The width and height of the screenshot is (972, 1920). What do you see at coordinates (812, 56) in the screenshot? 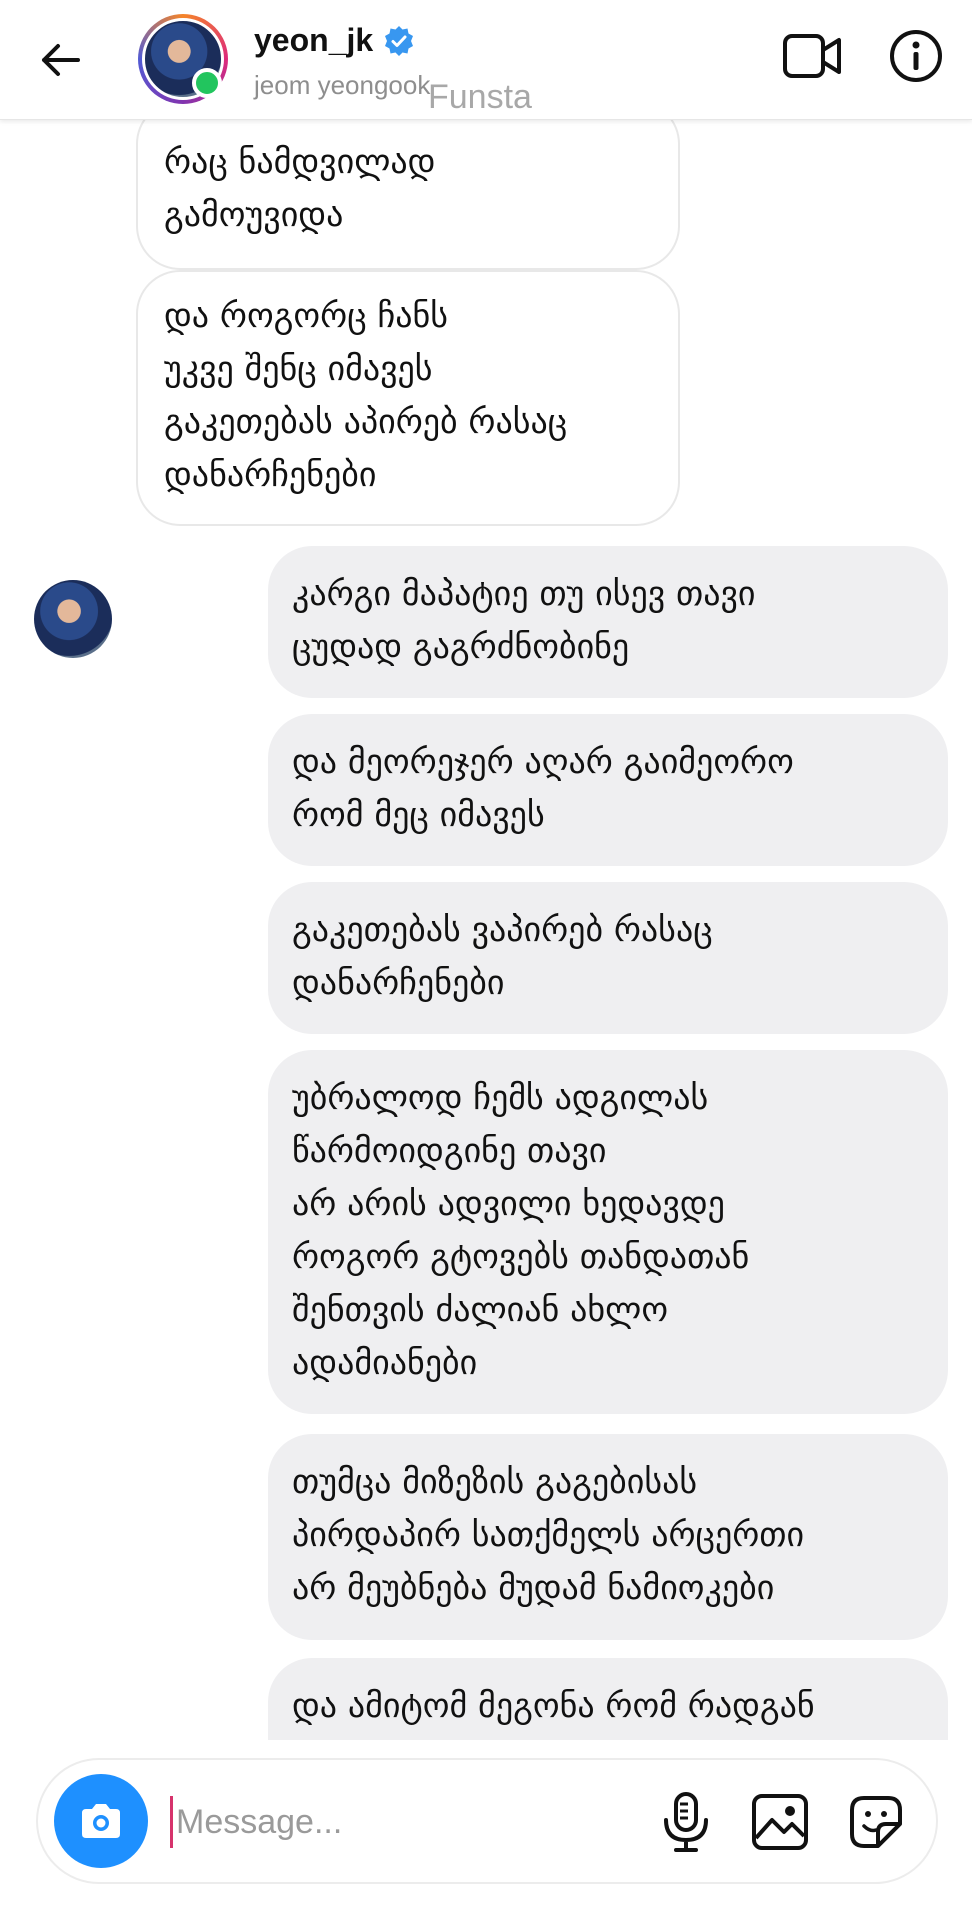
I see `video-call-icon` at bounding box center [812, 56].